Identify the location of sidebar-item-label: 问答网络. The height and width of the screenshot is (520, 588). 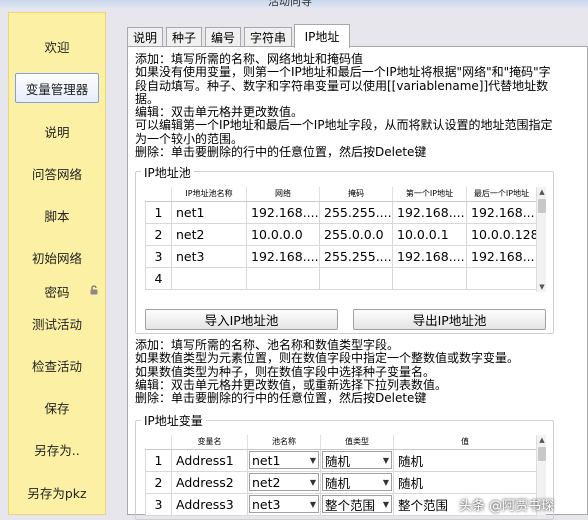
(56, 174).